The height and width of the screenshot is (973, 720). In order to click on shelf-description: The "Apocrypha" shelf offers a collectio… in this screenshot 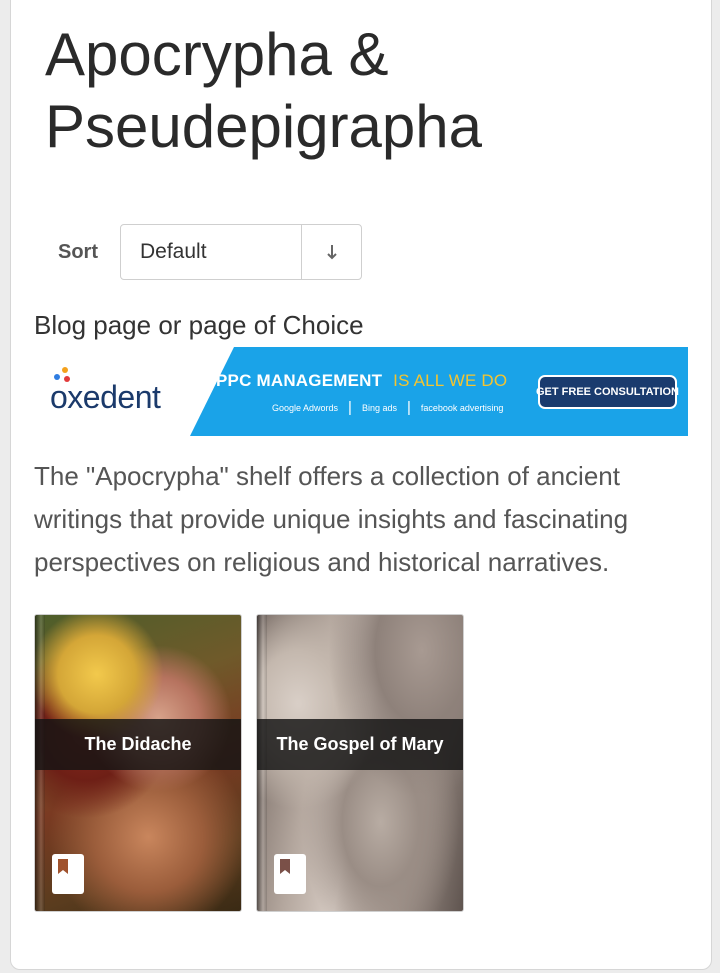, I will do `click(331, 519)`.